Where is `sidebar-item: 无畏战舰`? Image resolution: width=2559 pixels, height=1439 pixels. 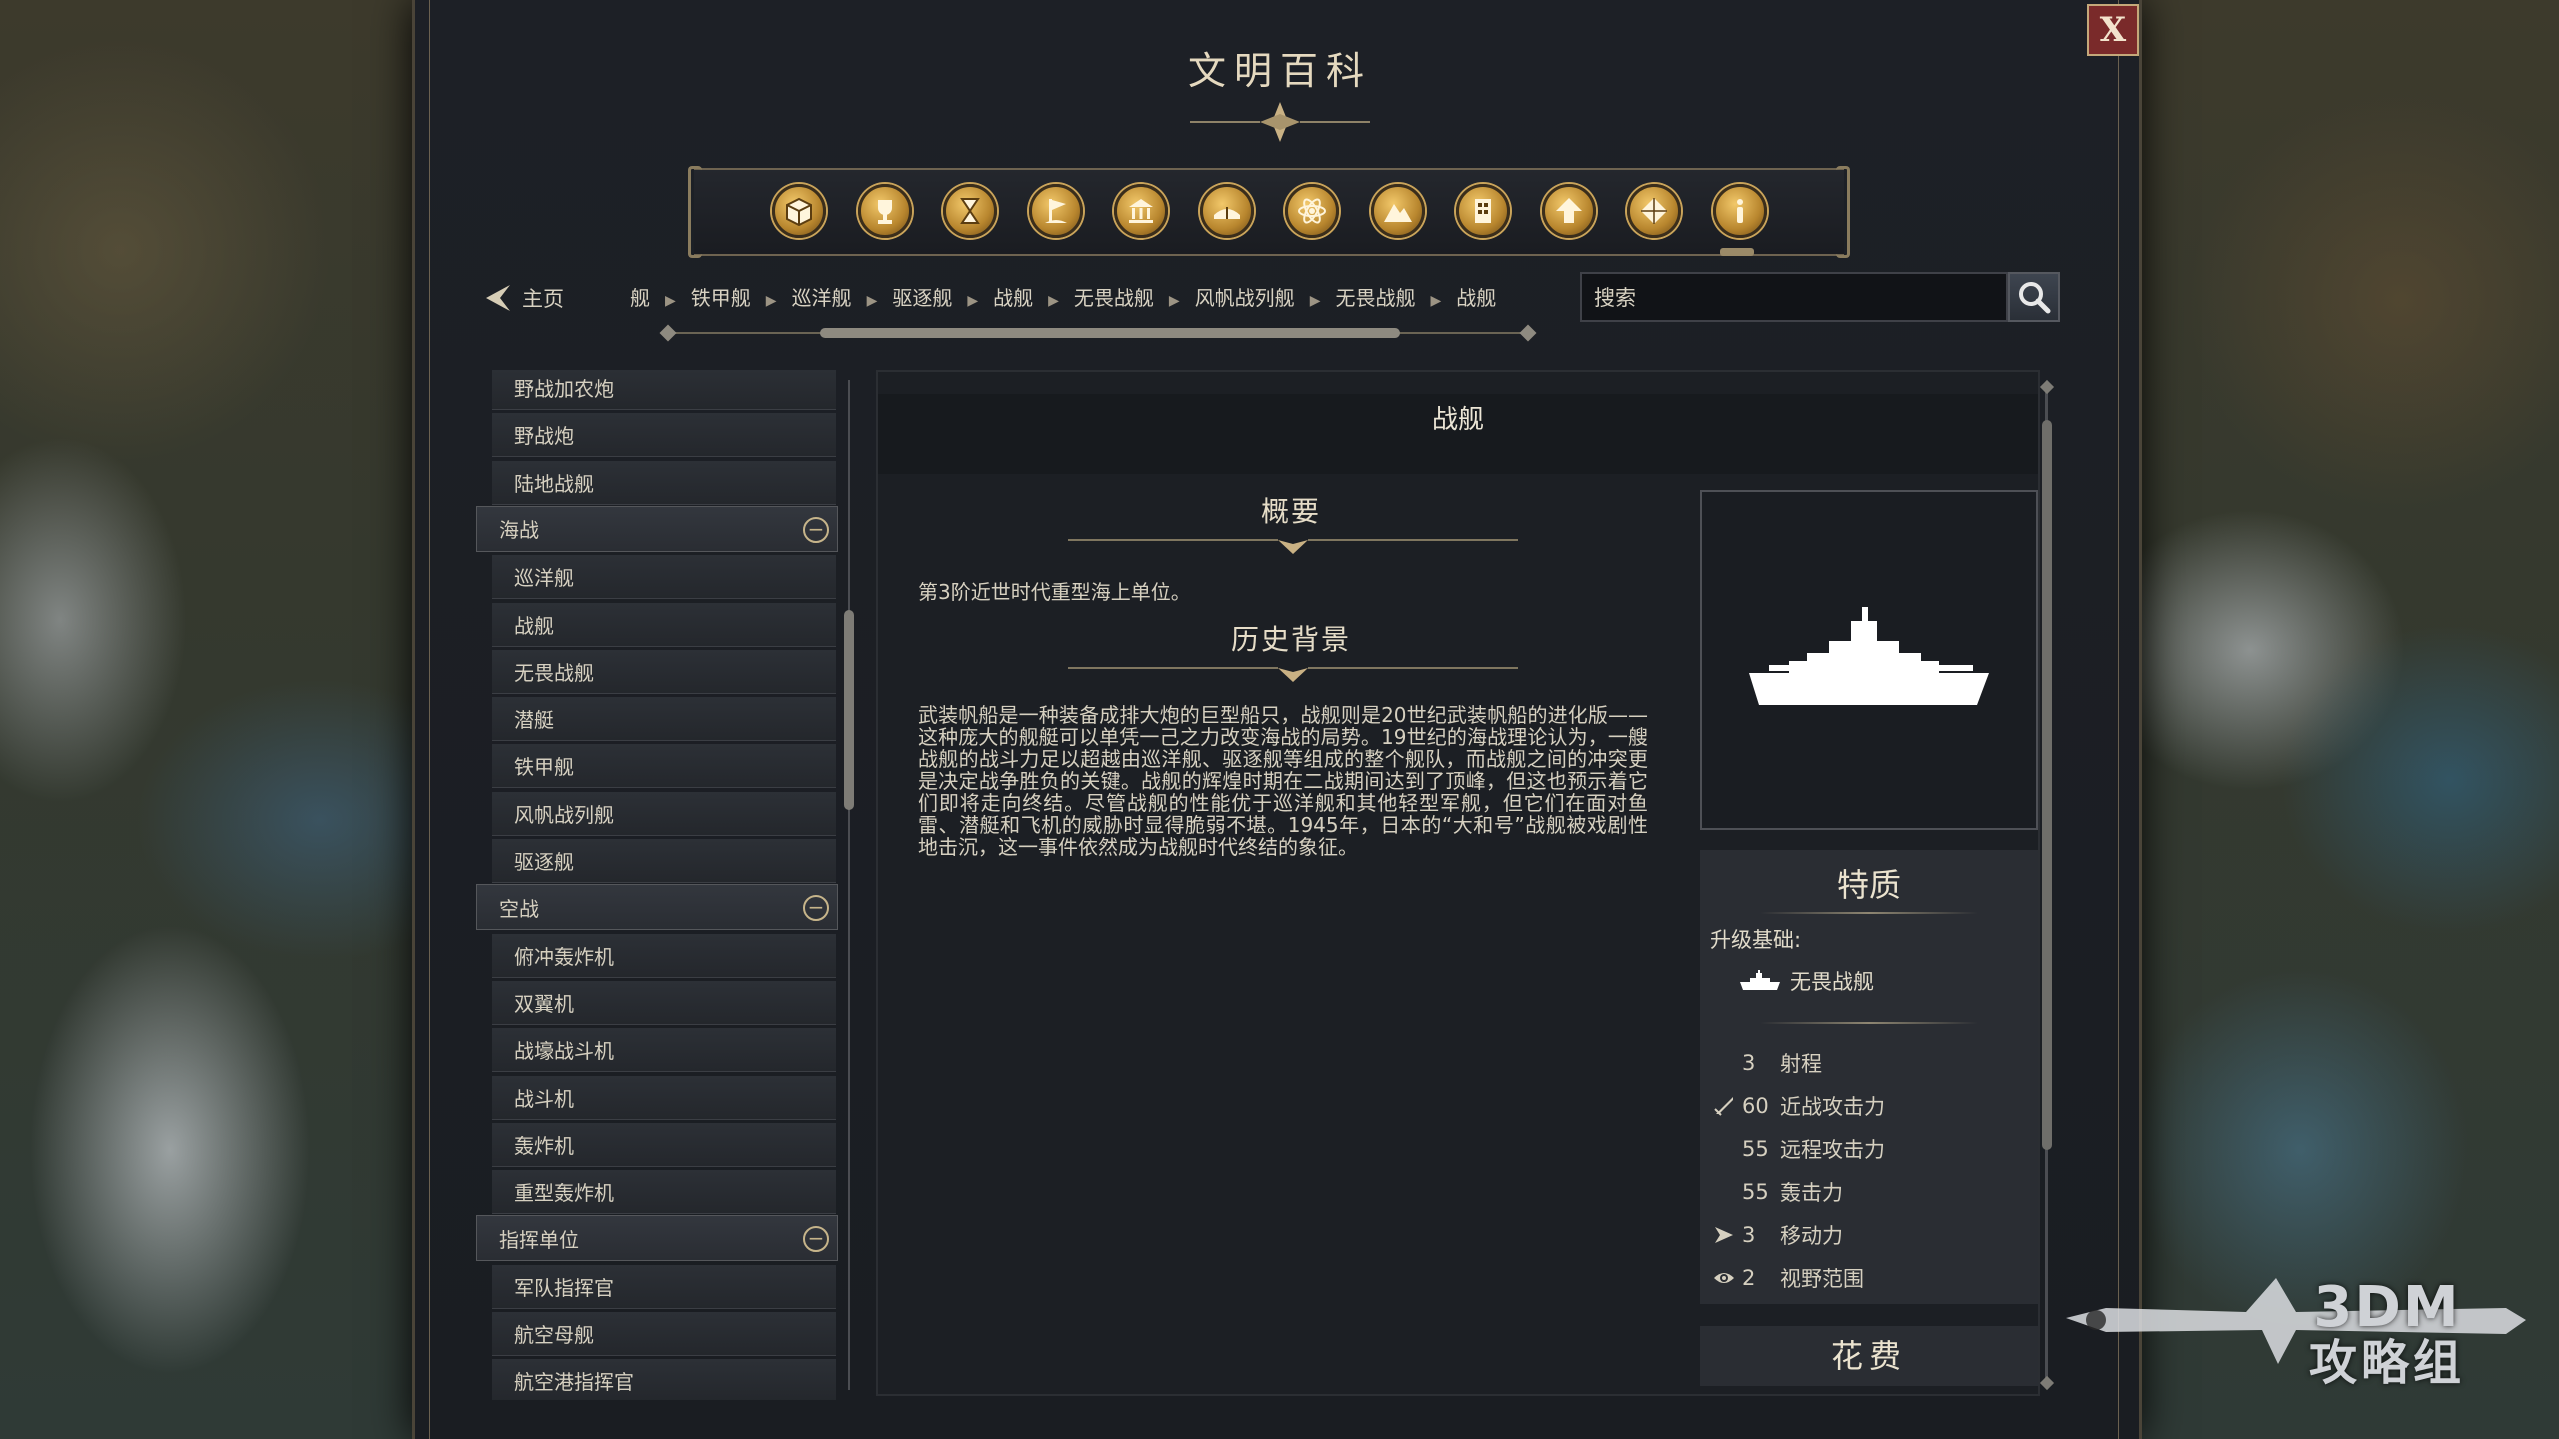 sidebar-item: 无畏战舰 is located at coordinates (664, 671).